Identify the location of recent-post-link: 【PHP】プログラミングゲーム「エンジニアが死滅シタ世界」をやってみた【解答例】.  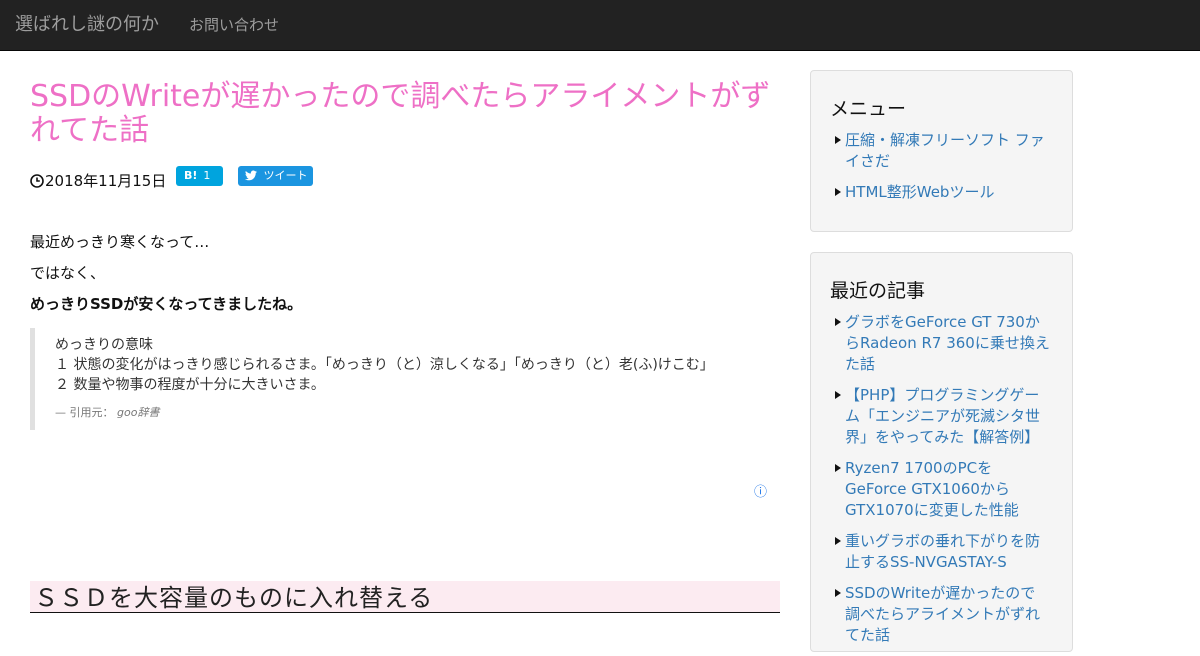
(942, 416).